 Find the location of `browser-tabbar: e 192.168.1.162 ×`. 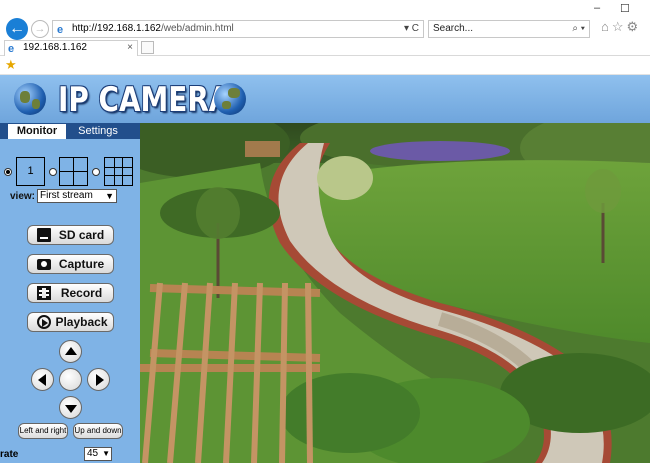

browser-tabbar: e 192.168.1.162 × is located at coordinates (325, 48).